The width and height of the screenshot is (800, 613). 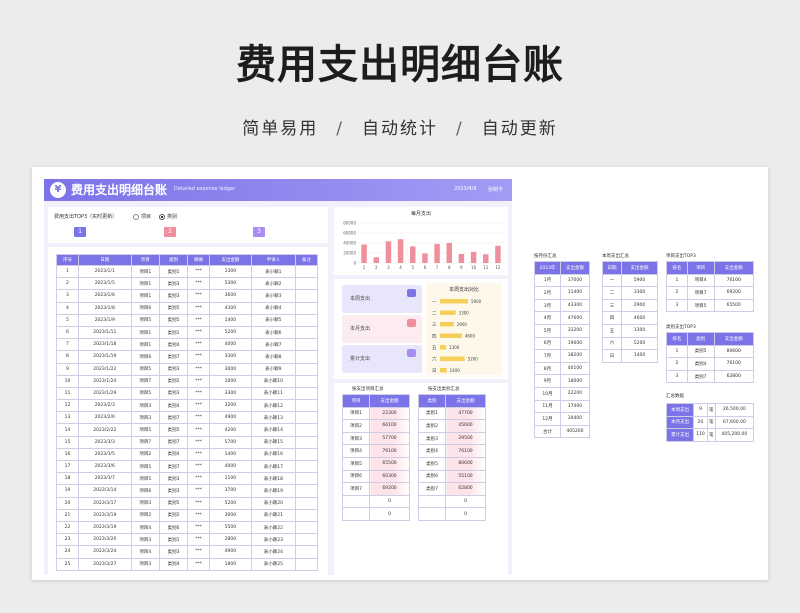 I want to click on radio-project: 项目, so click(x=142, y=216).